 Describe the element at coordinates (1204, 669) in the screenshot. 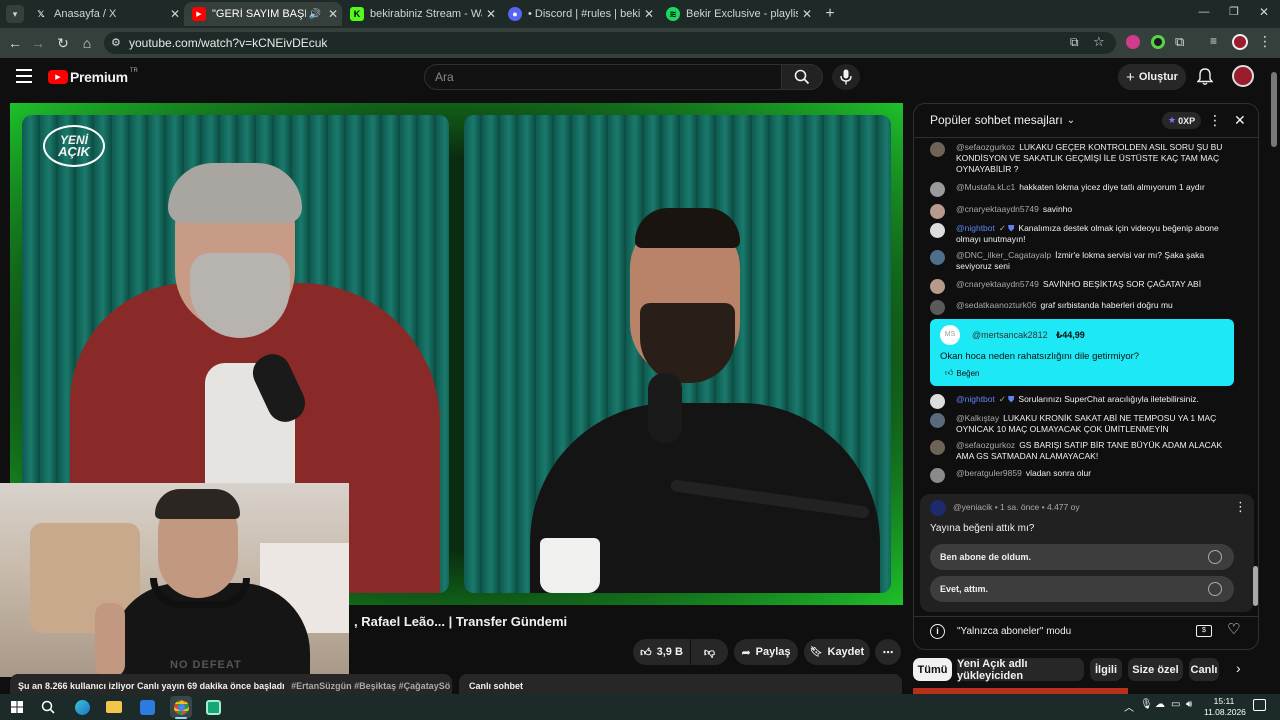

I see `filter-chip-live: Canlı` at that location.